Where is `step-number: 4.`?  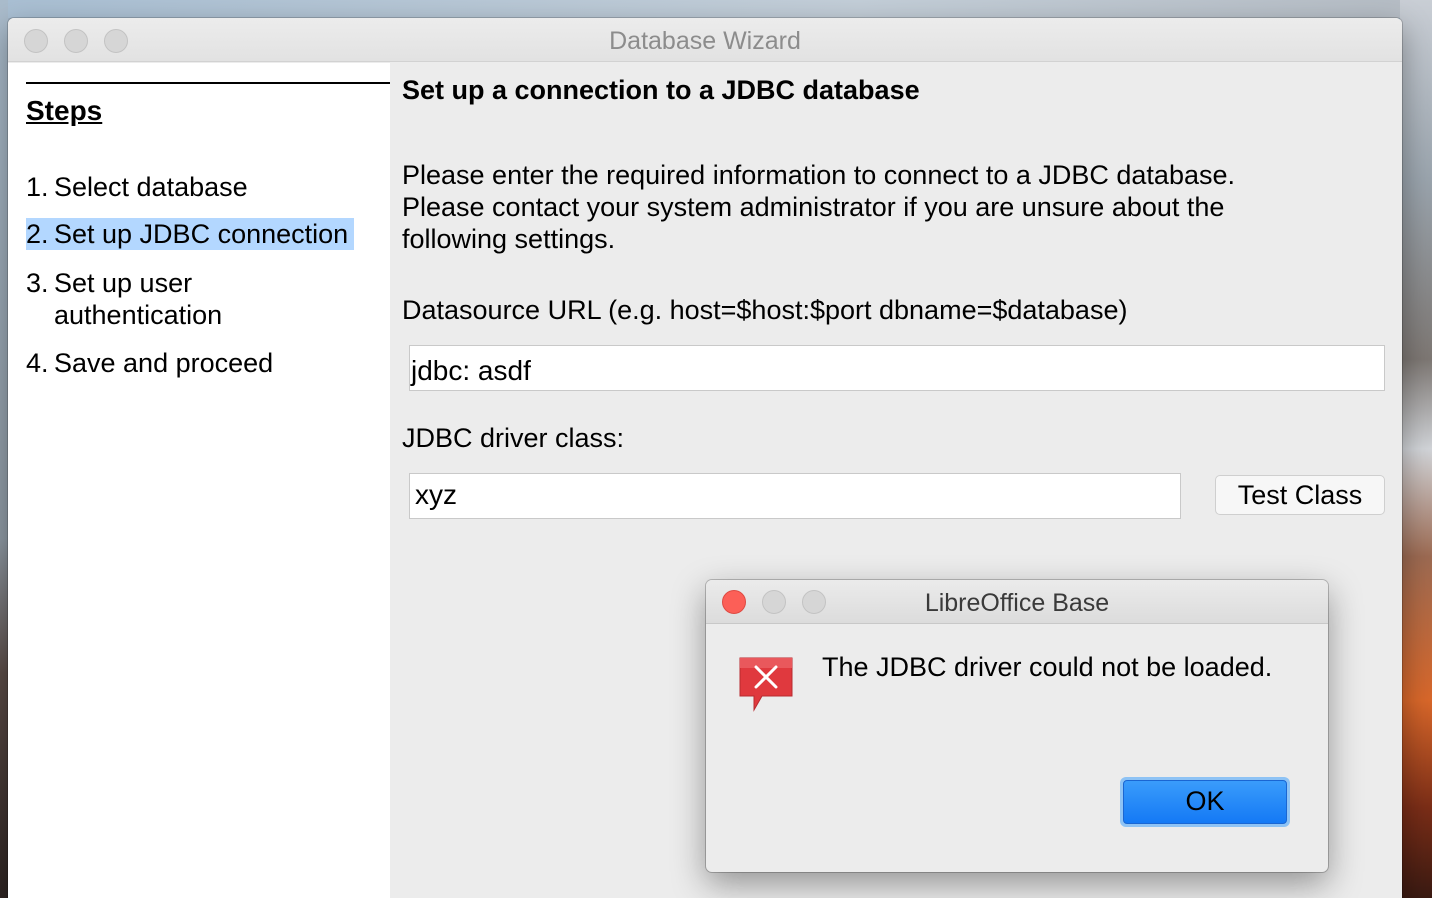 step-number: 4. is located at coordinates (37, 363).